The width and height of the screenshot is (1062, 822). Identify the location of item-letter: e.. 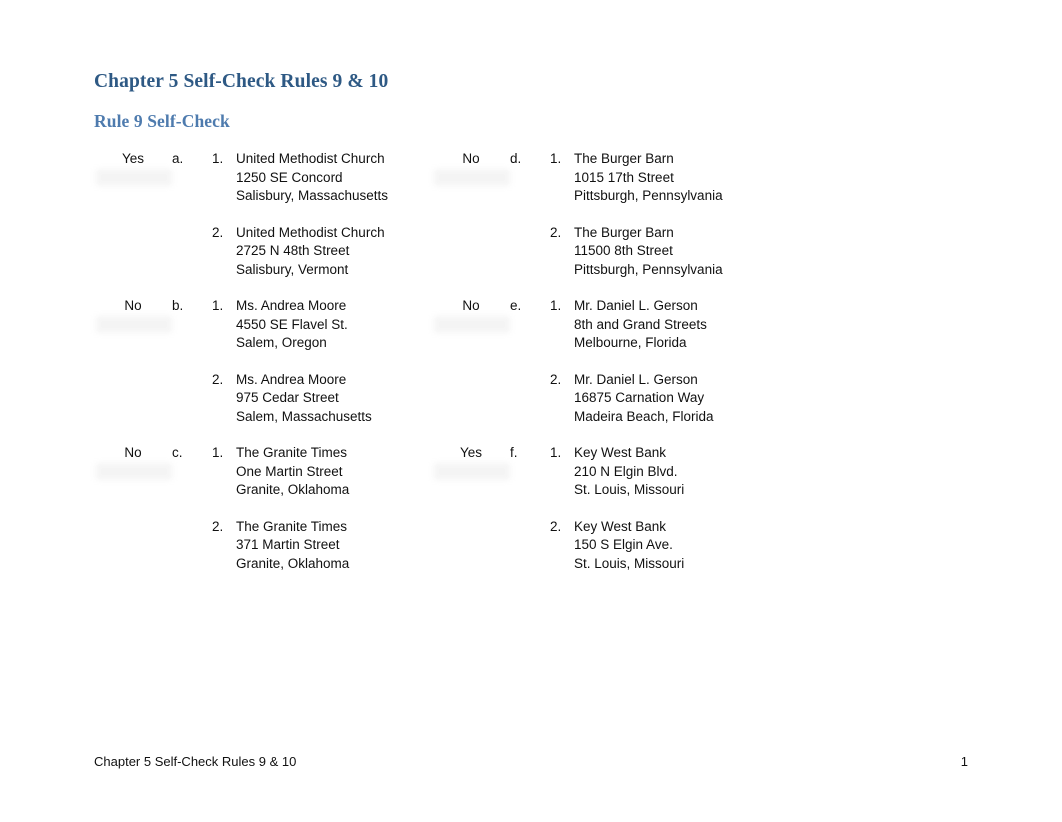
(516, 305).